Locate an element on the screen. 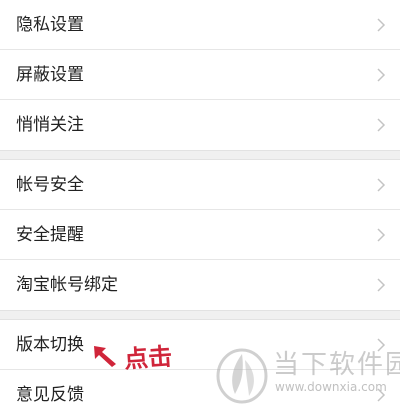 The image size is (400, 420). menu-item-account-security: 帐号安全 is located at coordinates (200, 185).